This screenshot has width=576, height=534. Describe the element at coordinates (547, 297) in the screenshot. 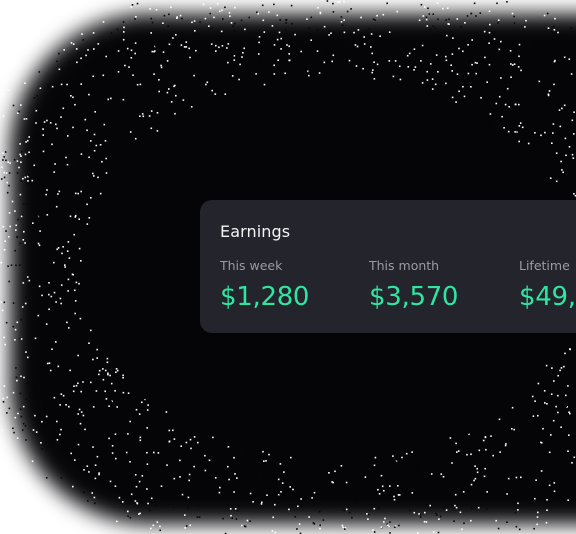

I see `stat-value-lifetime: $49,7` at that location.